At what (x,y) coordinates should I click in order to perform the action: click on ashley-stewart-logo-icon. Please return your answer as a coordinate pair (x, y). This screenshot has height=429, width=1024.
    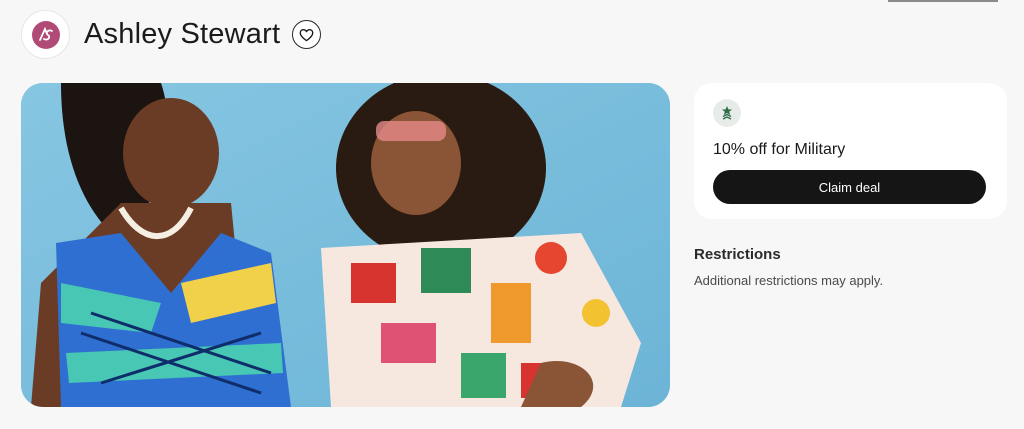
    Looking at the image, I should click on (45, 34).